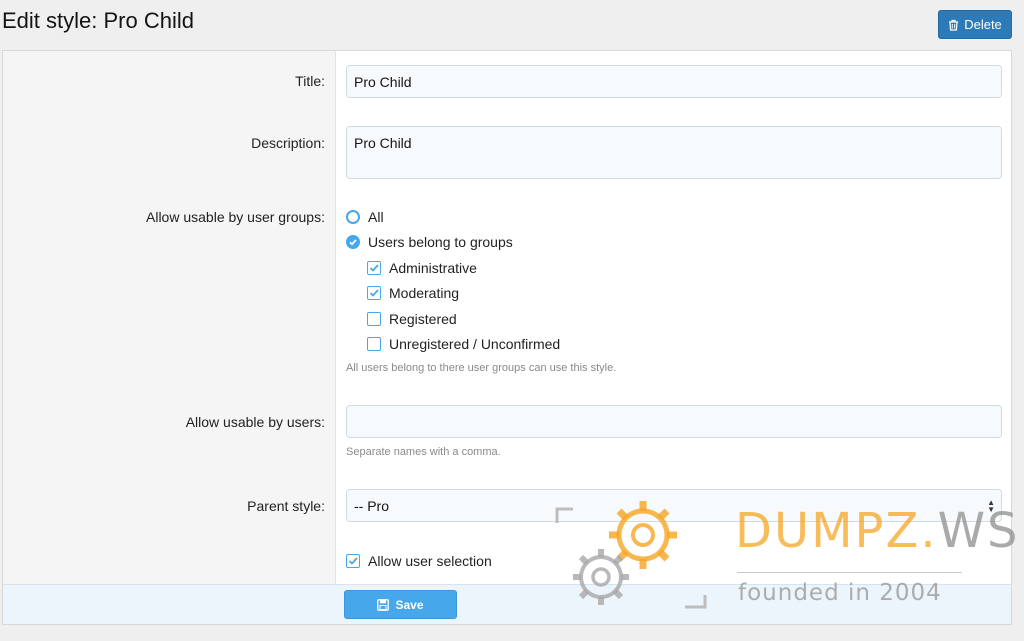 This screenshot has width=1024, height=641. What do you see at coordinates (674, 505) in the screenshot?
I see `parent-style-select: -- Pro ▲ ▼` at bounding box center [674, 505].